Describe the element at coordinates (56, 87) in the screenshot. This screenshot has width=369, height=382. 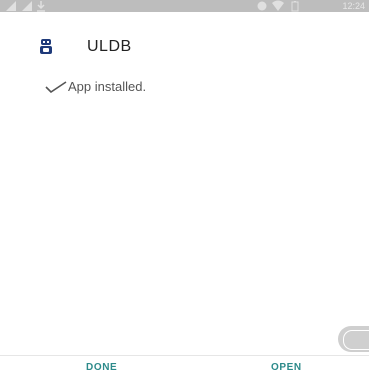
I see `check-icon` at that location.